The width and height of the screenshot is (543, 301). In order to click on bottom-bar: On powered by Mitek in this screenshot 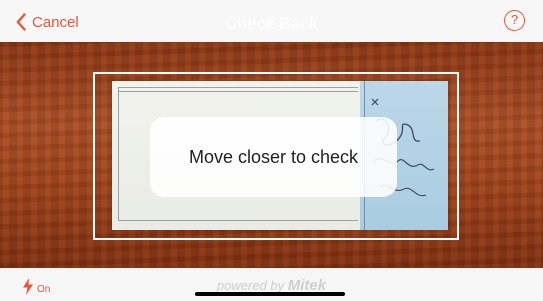, I will do `click(271, 284)`.